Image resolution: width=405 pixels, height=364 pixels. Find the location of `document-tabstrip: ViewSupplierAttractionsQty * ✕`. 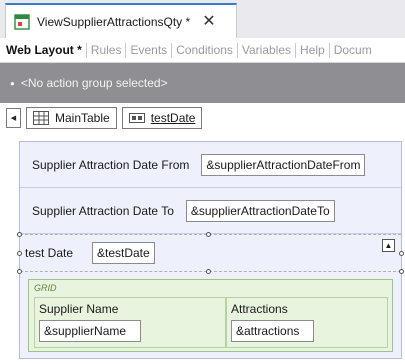

document-tabstrip: ViewSupplierAttractionsQty * ✕ is located at coordinates (202, 19).